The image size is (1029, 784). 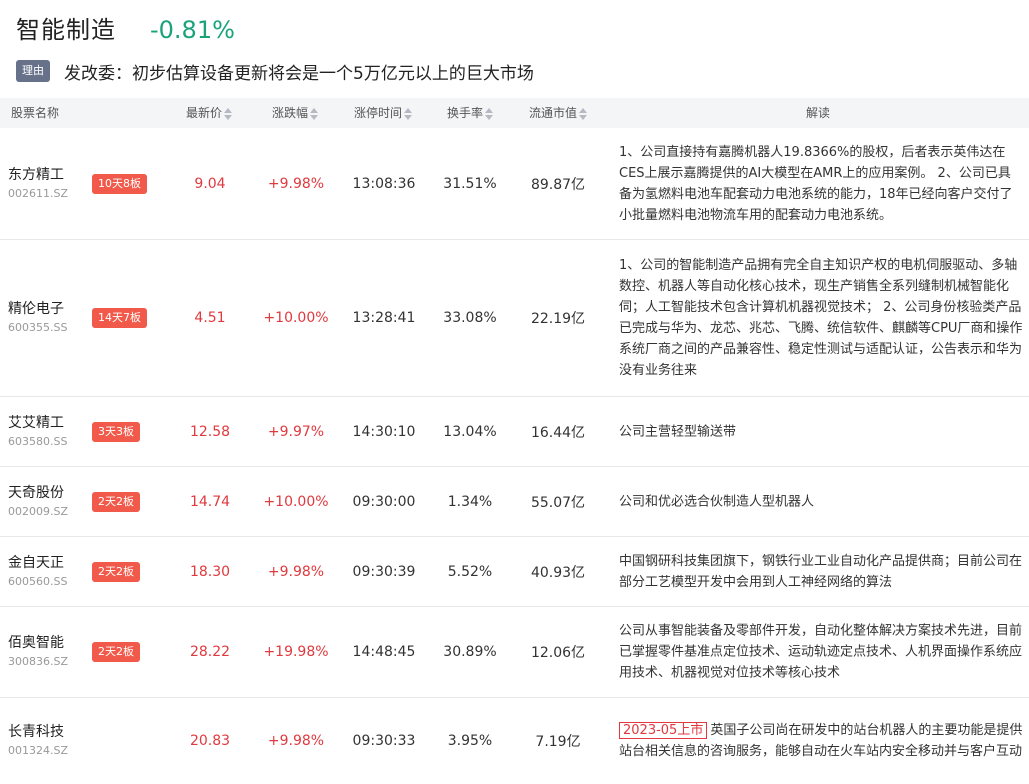 What do you see at coordinates (36, 643) in the screenshot?
I see `stock-name: 佰奥智能` at bounding box center [36, 643].